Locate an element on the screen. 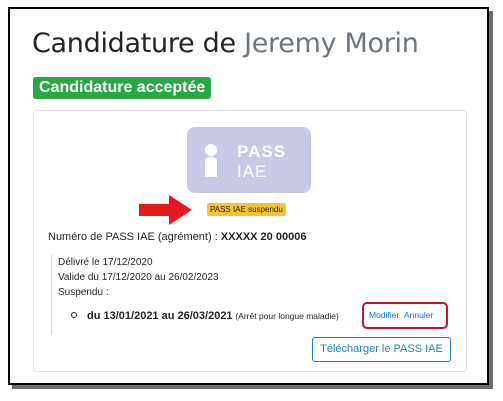  suspension-period: du 13/01/2021 au 26/03/2021 is located at coordinates (160, 316).